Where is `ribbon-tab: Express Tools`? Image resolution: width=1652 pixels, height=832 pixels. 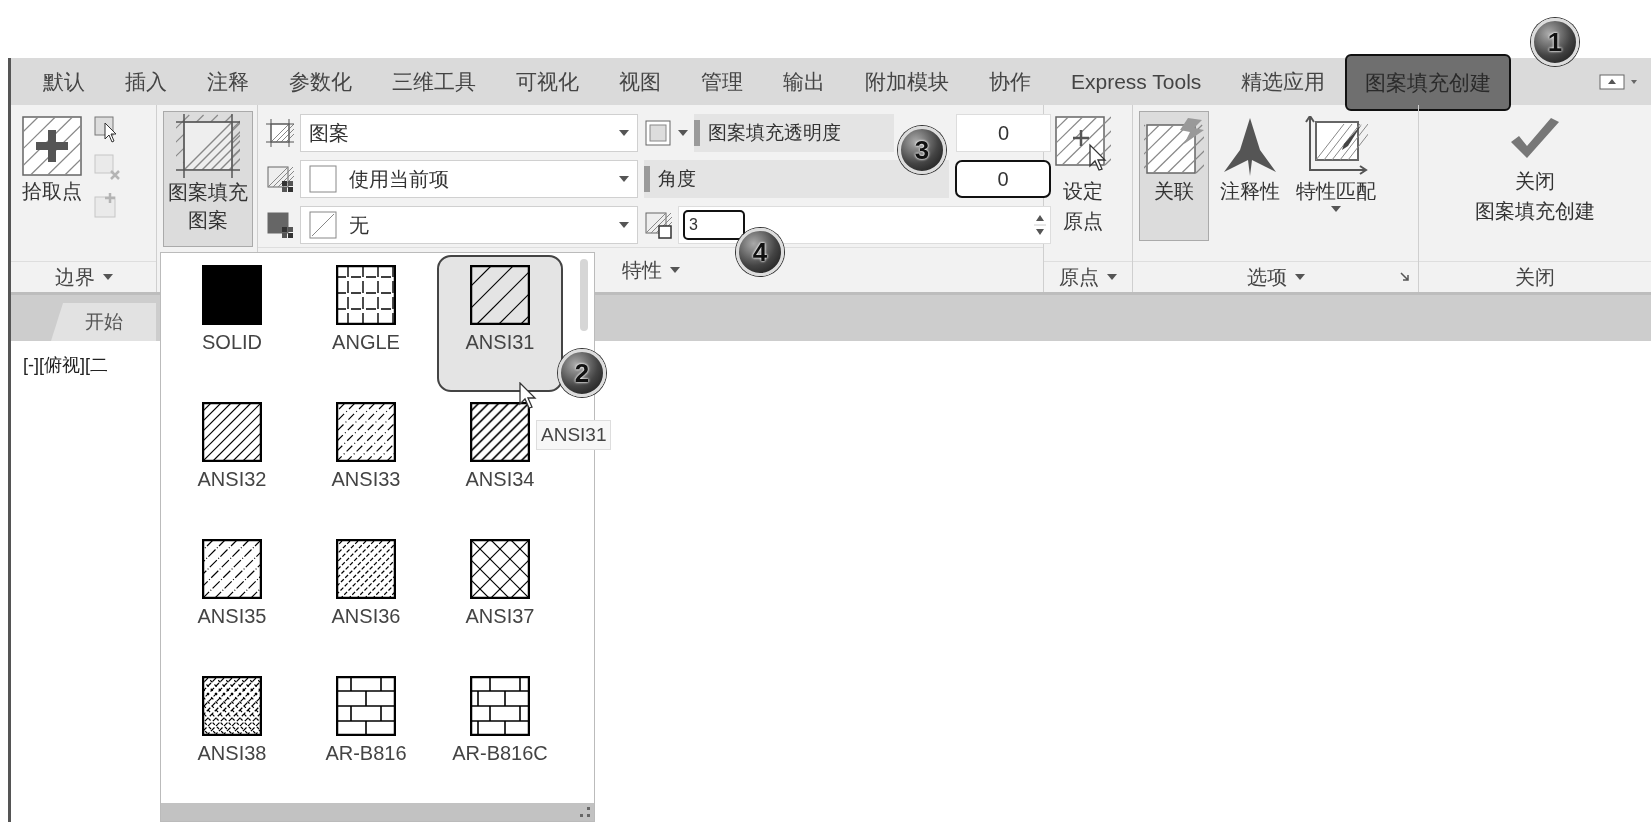 ribbon-tab: Express Tools is located at coordinates (1136, 81).